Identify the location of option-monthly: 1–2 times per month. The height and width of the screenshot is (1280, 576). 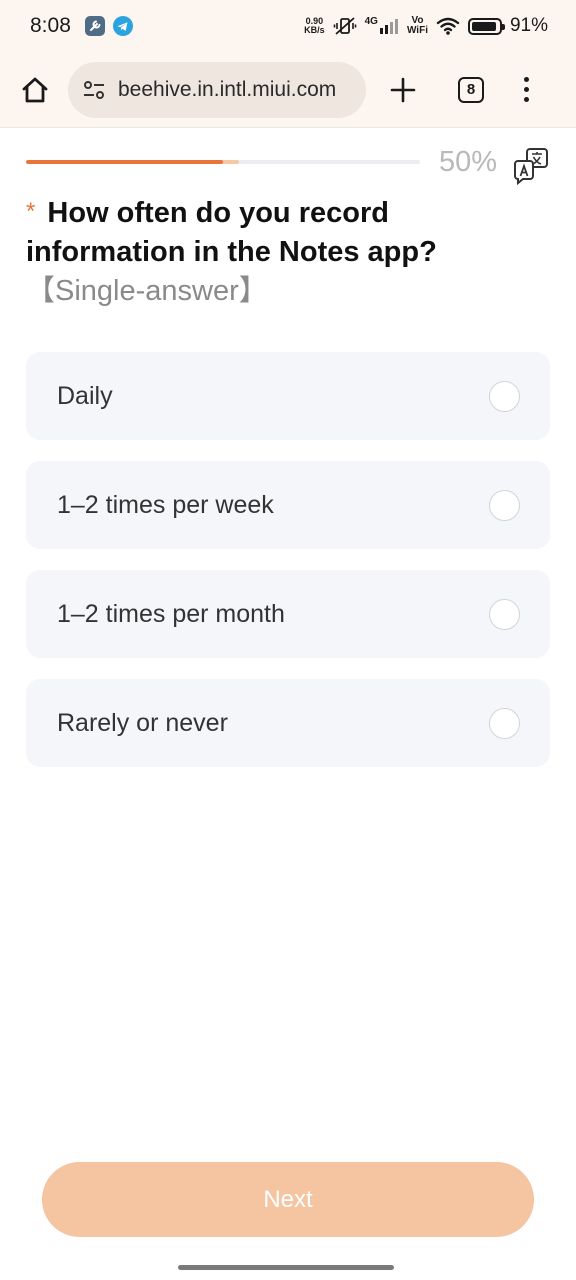
(288, 614).